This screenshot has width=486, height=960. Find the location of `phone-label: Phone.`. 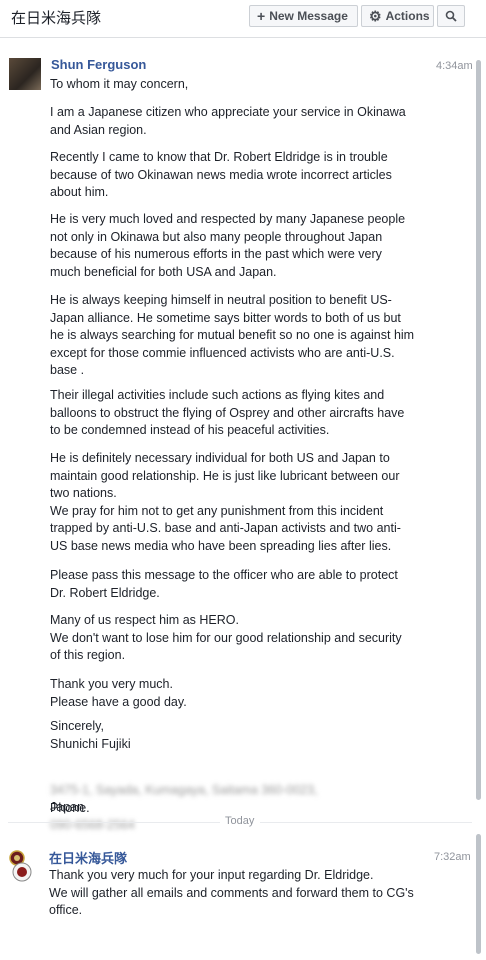

phone-label: Phone. is located at coordinates (70, 807).